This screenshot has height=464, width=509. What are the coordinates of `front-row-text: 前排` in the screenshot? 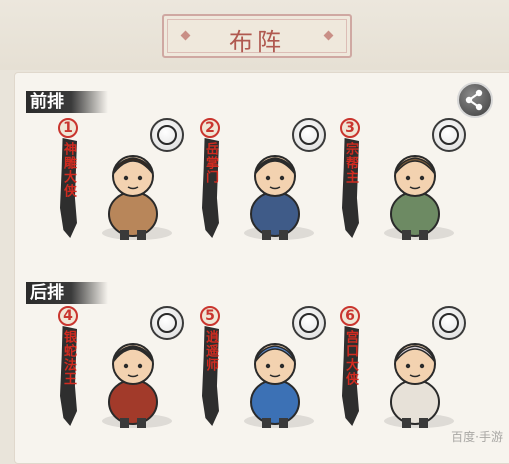 It's located at (47, 102).